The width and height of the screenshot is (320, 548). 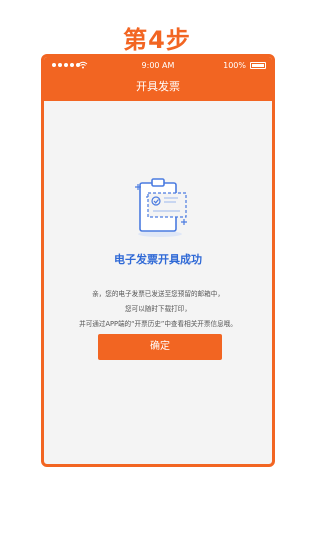 I want to click on invoice-success-icon, so click(x=161, y=207).